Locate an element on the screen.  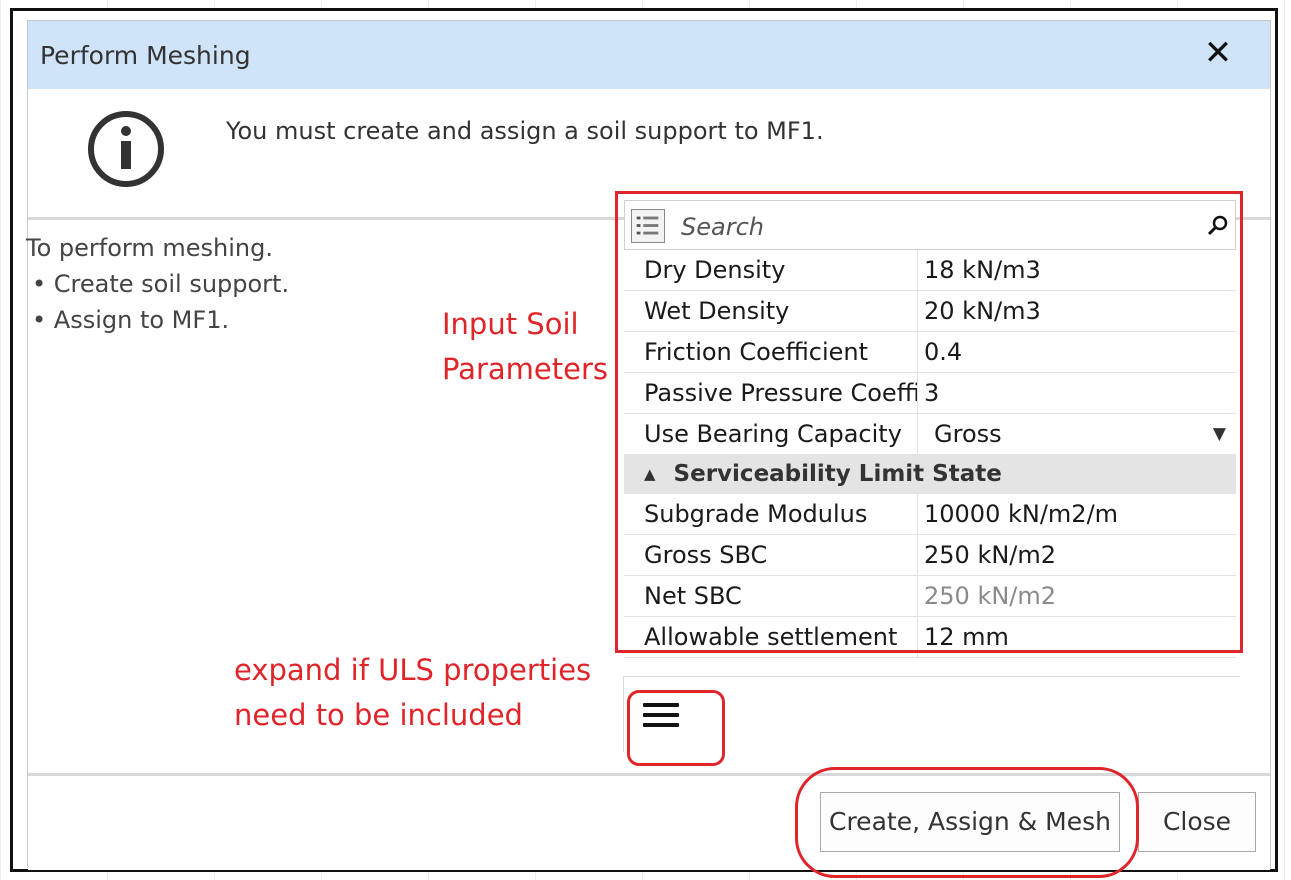
annotation-line: expand if ULS properties is located at coordinates (413, 670).